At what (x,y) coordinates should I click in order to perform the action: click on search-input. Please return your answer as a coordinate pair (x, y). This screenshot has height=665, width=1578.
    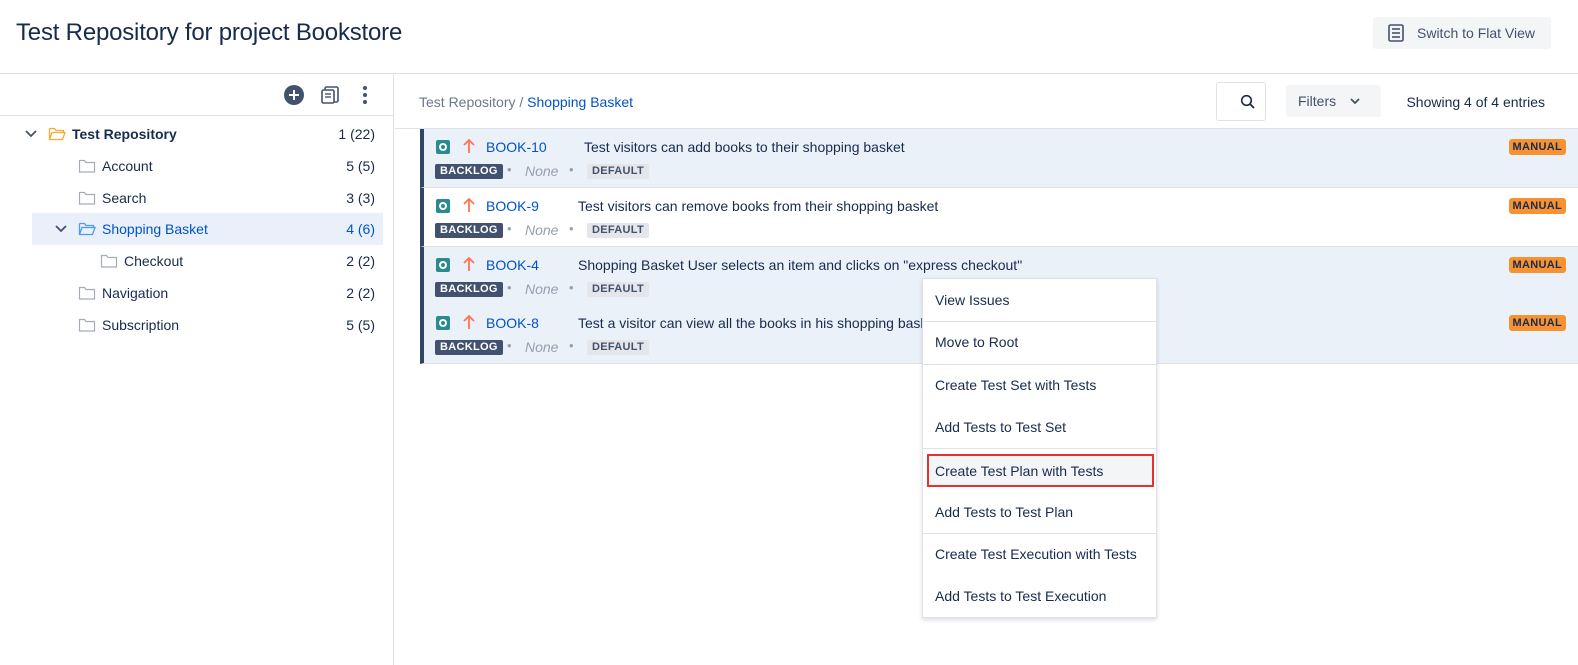
    Looking at the image, I should click on (1241, 101).